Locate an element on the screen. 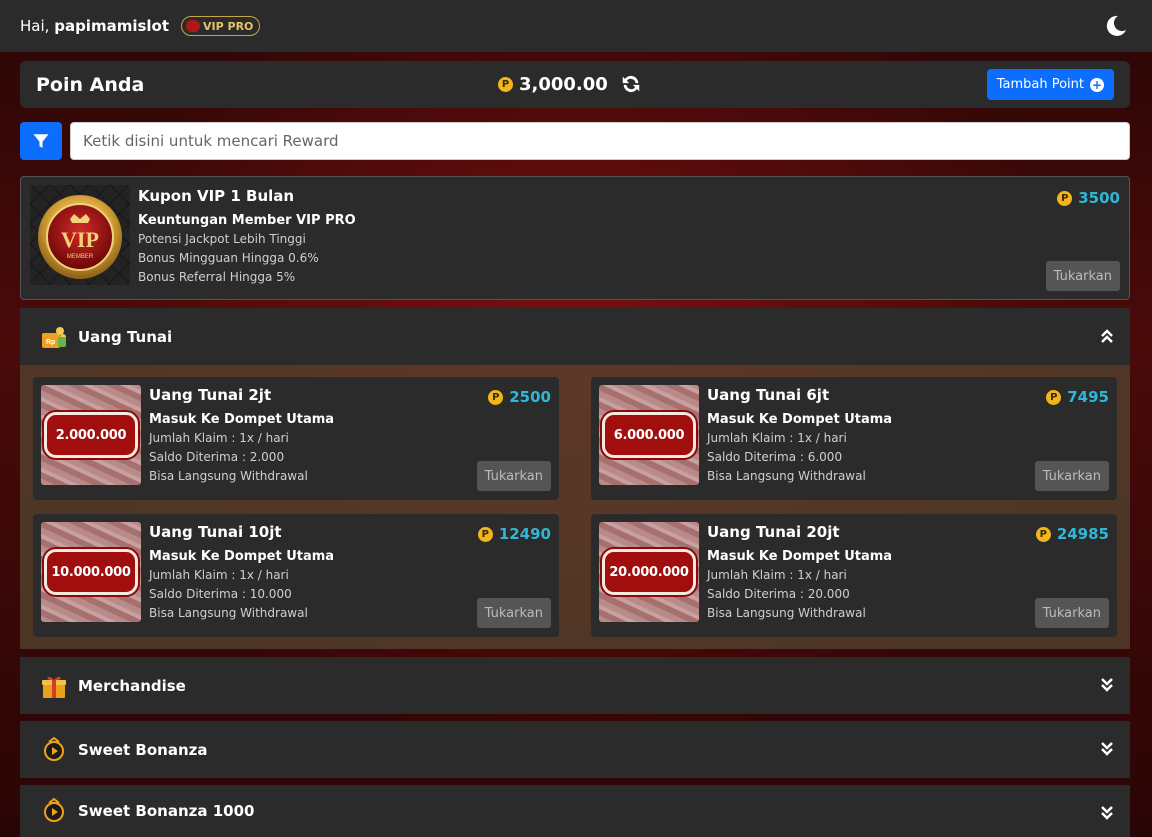 This screenshot has width=1152, height=837. refresh-icon is located at coordinates (631, 84).